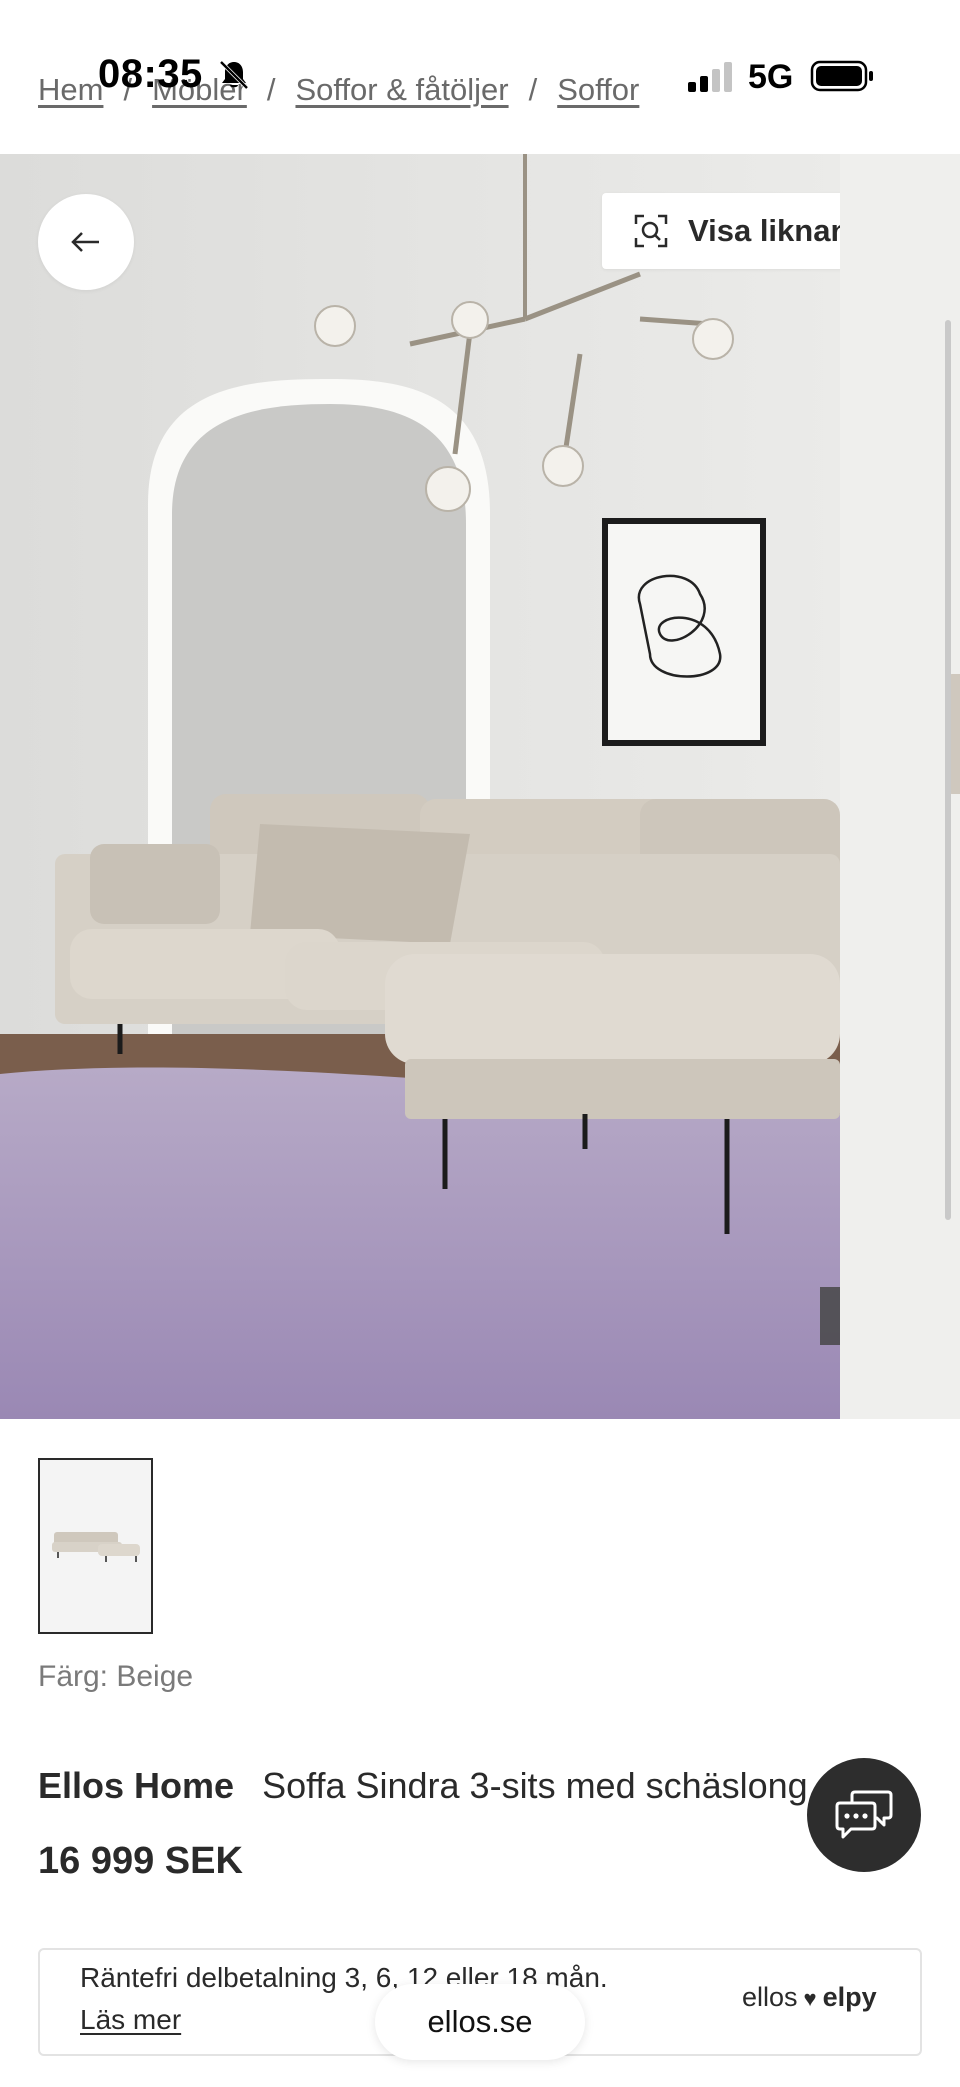 This screenshot has width=960, height=2087. I want to click on arrow-left-icon, so click(85, 242).